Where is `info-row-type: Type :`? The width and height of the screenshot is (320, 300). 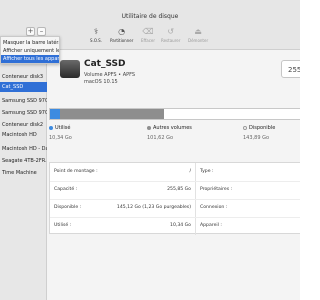 info-row-type: Type : is located at coordinates (248, 172).